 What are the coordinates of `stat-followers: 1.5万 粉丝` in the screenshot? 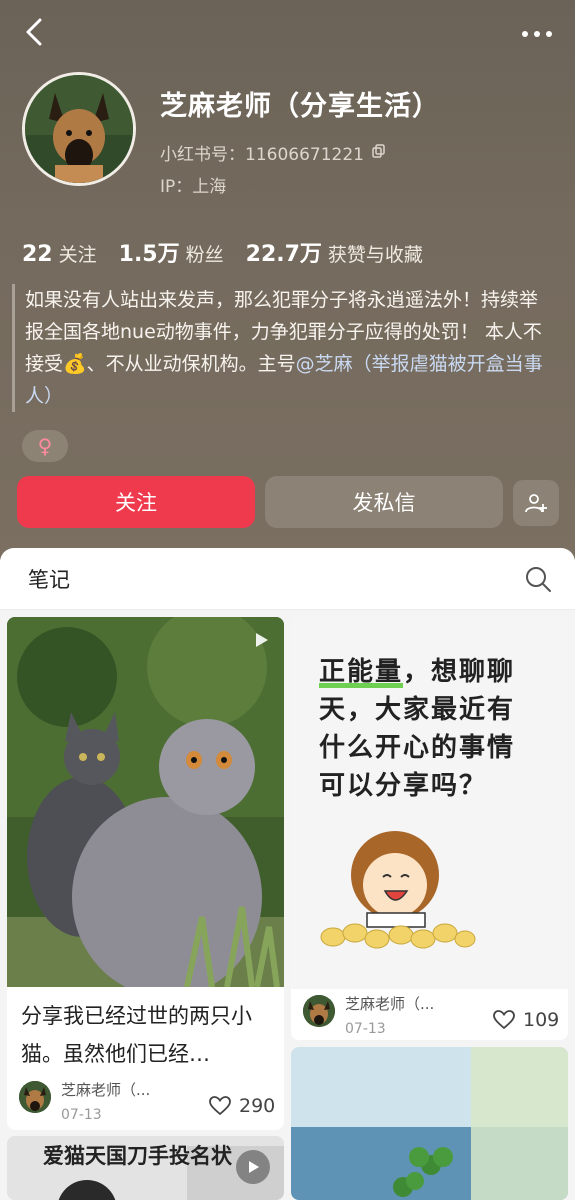 It's located at (171, 252).